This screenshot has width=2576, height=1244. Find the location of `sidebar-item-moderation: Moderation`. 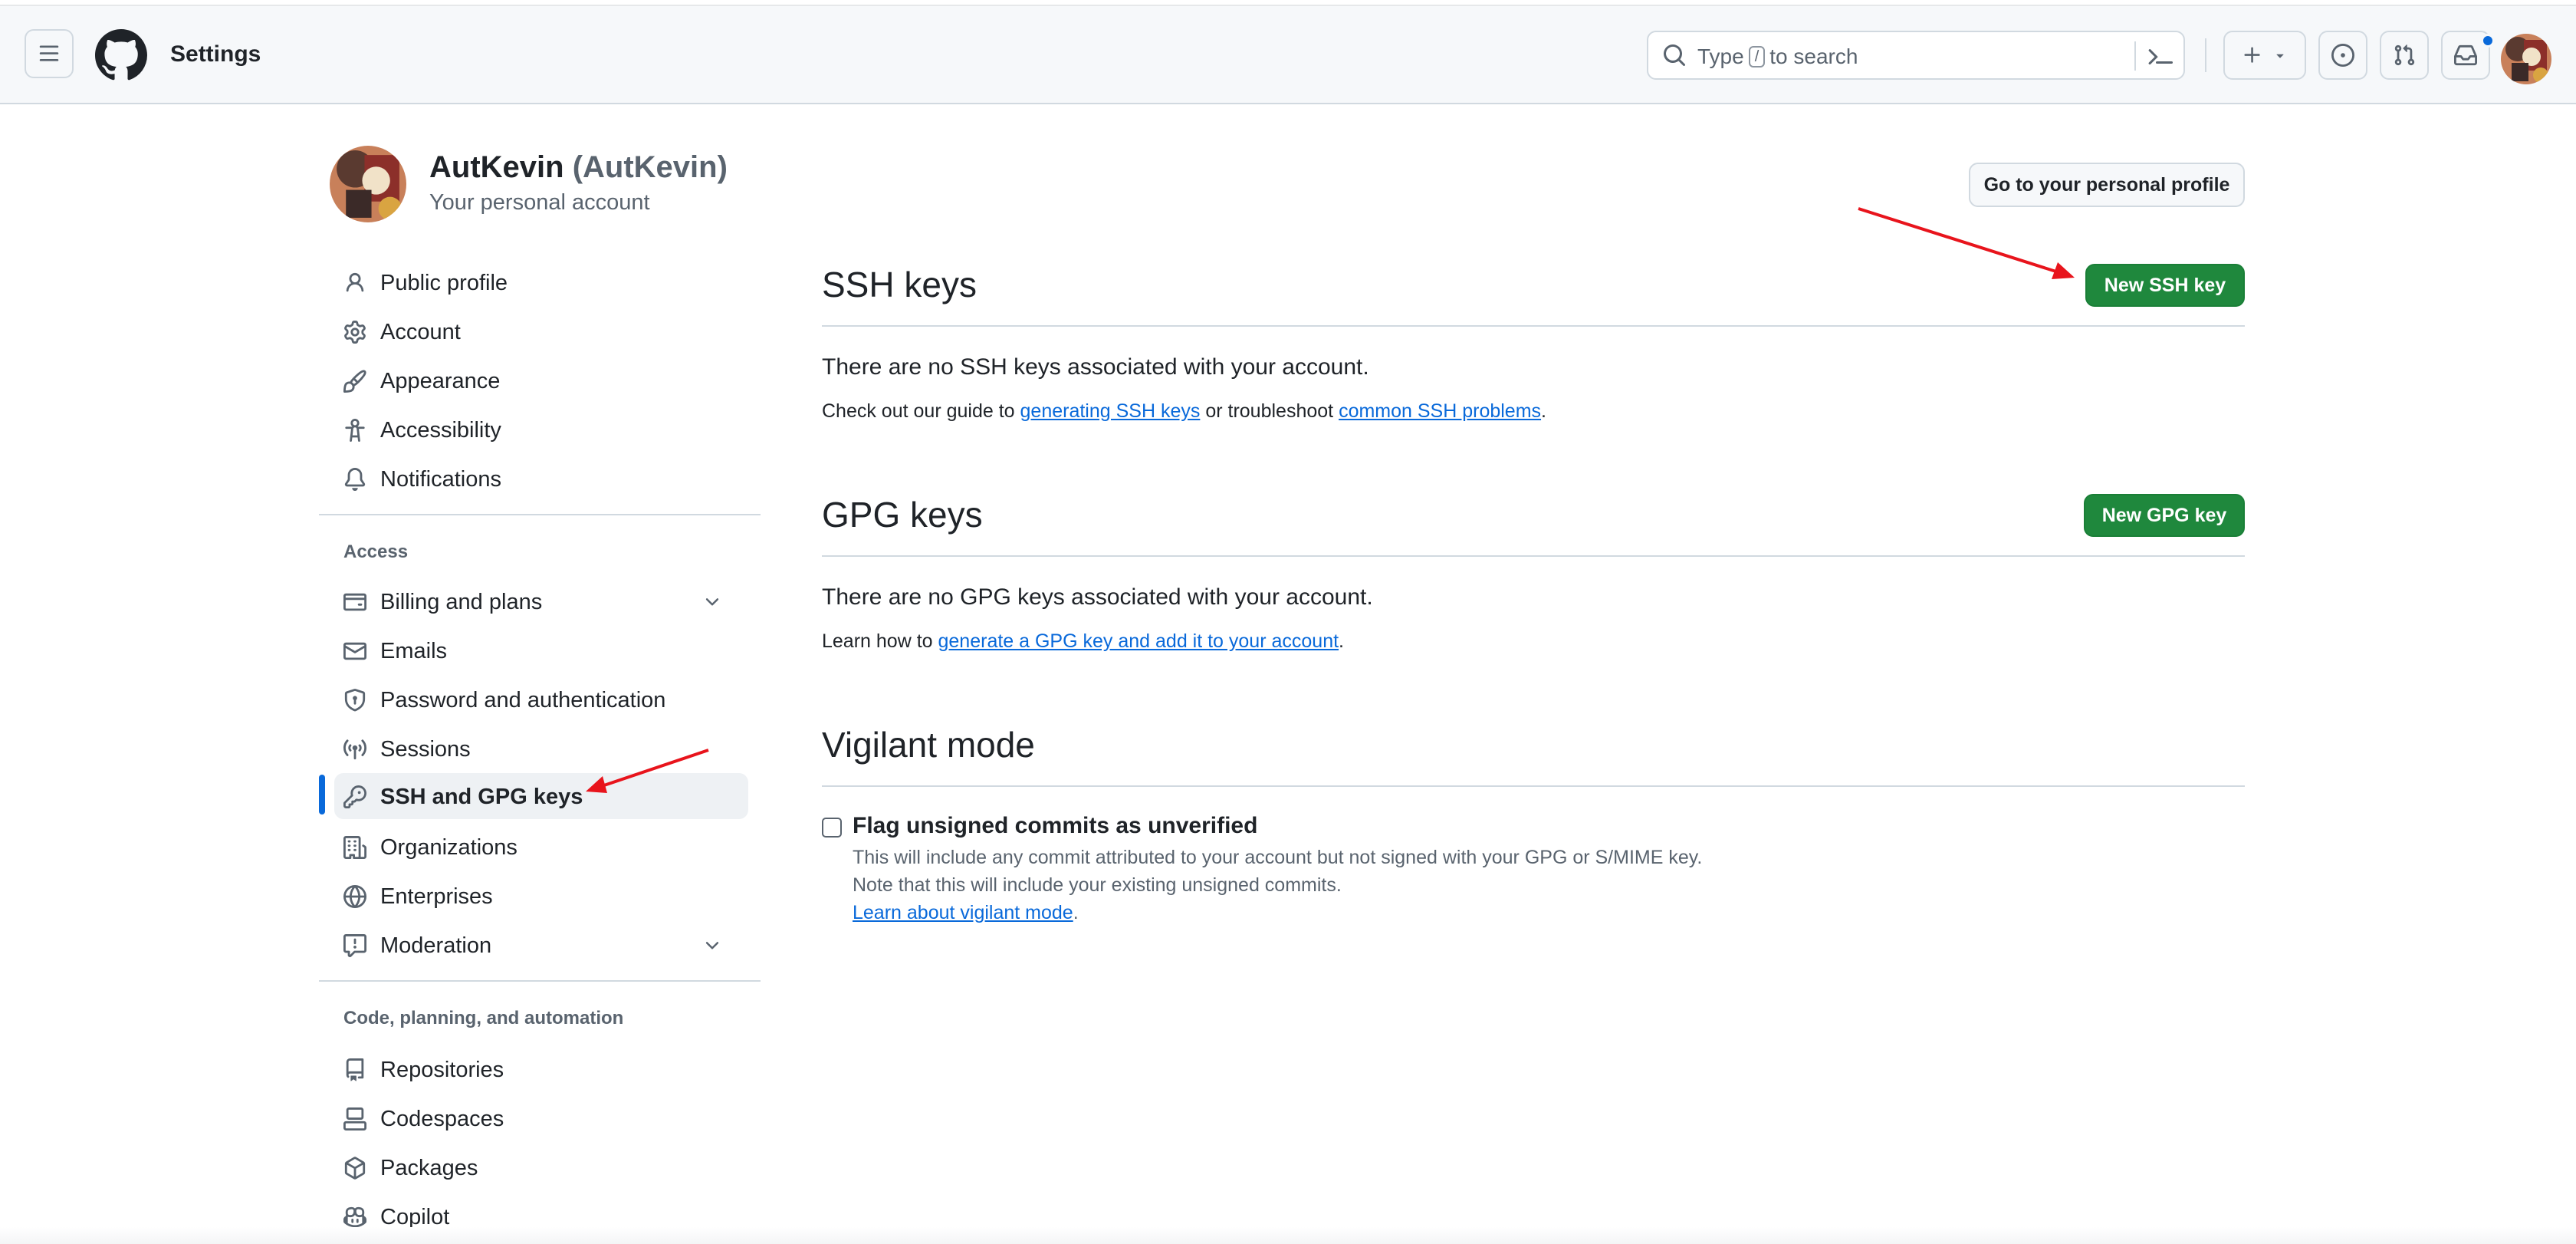

sidebar-item-moderation: Moderation is located at coordinates (539, 945).